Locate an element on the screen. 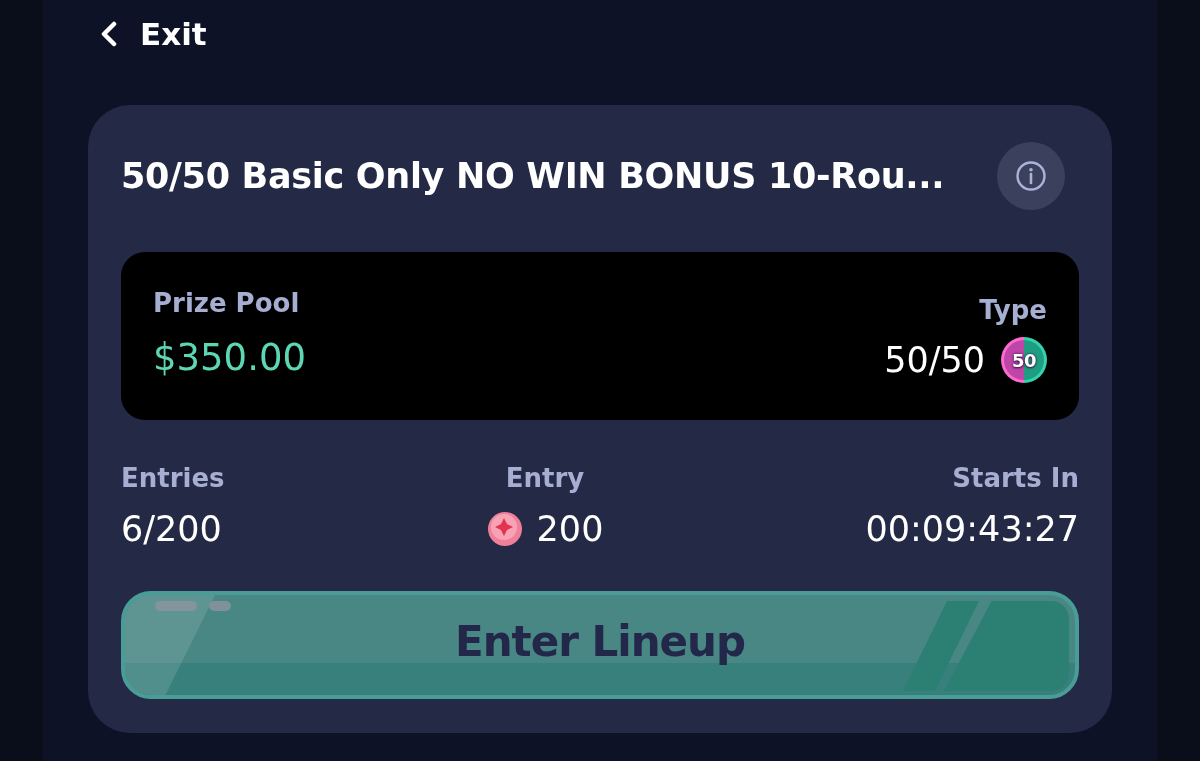 The height and width of the screenshot is (761, 1200). stat-value: 00:09:43:27 is located at coordinates (972, 529).